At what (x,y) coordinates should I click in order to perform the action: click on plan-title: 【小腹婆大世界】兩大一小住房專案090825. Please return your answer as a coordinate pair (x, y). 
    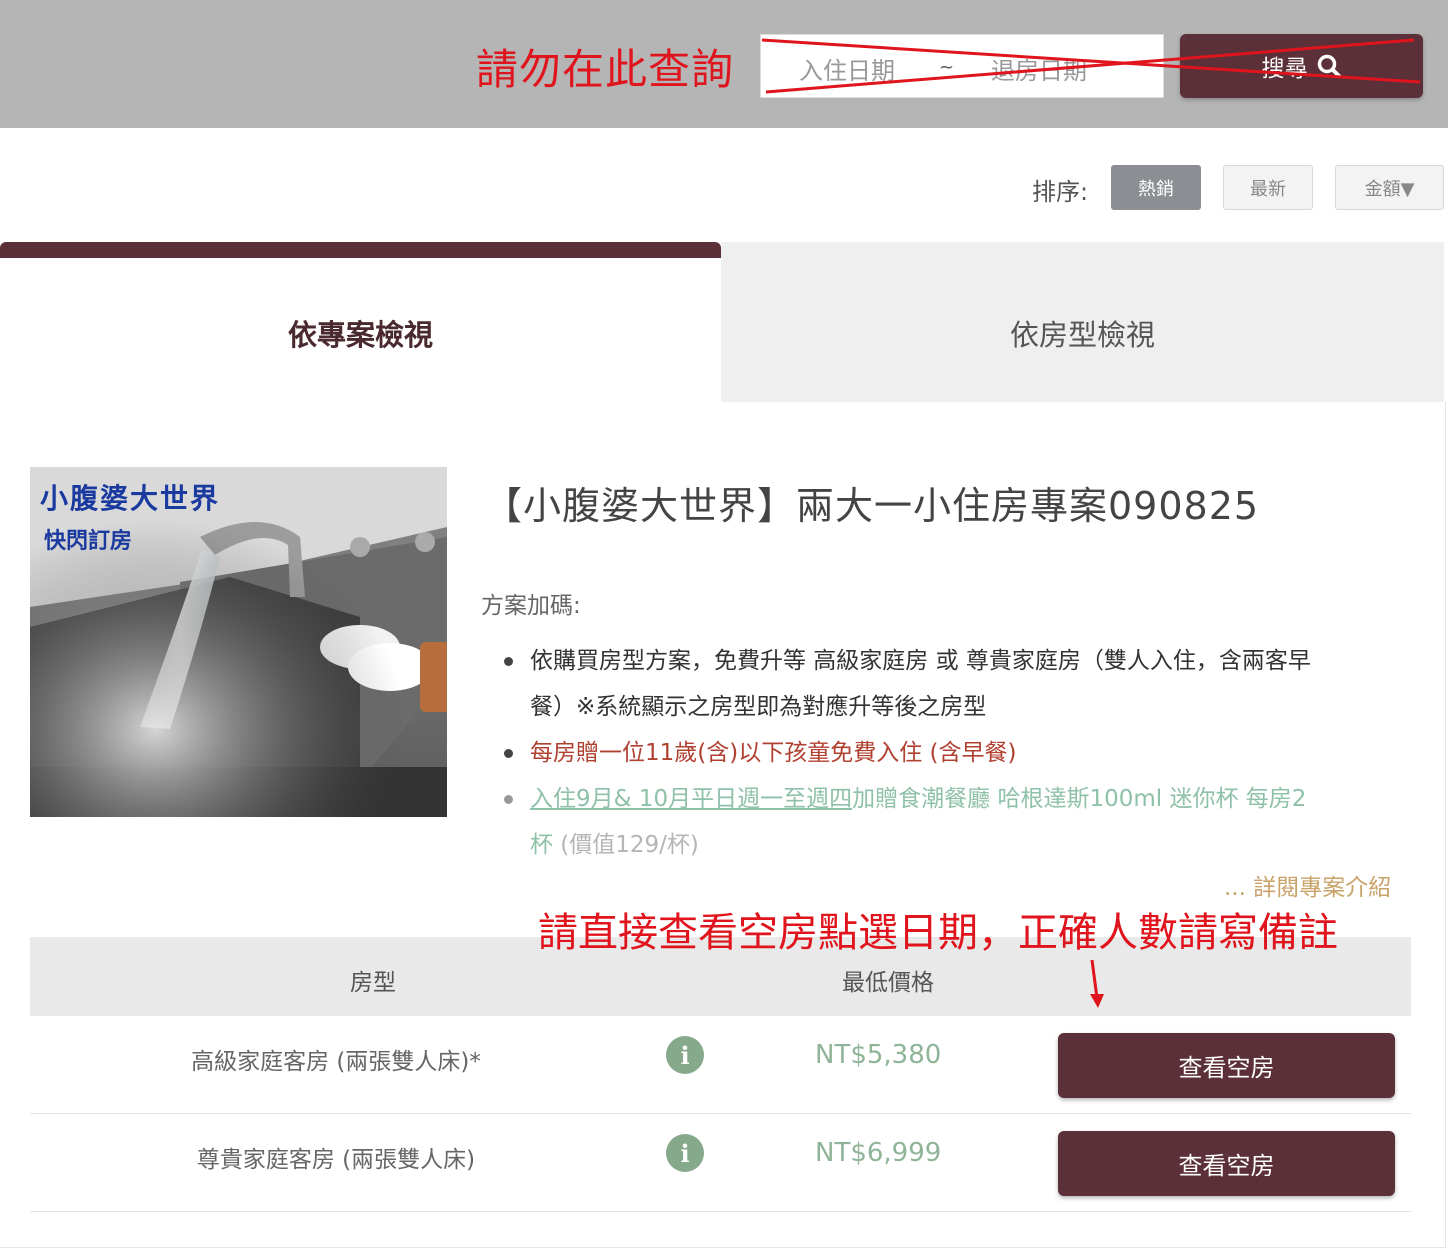
    Looking at the image, I should click on (872, 506).